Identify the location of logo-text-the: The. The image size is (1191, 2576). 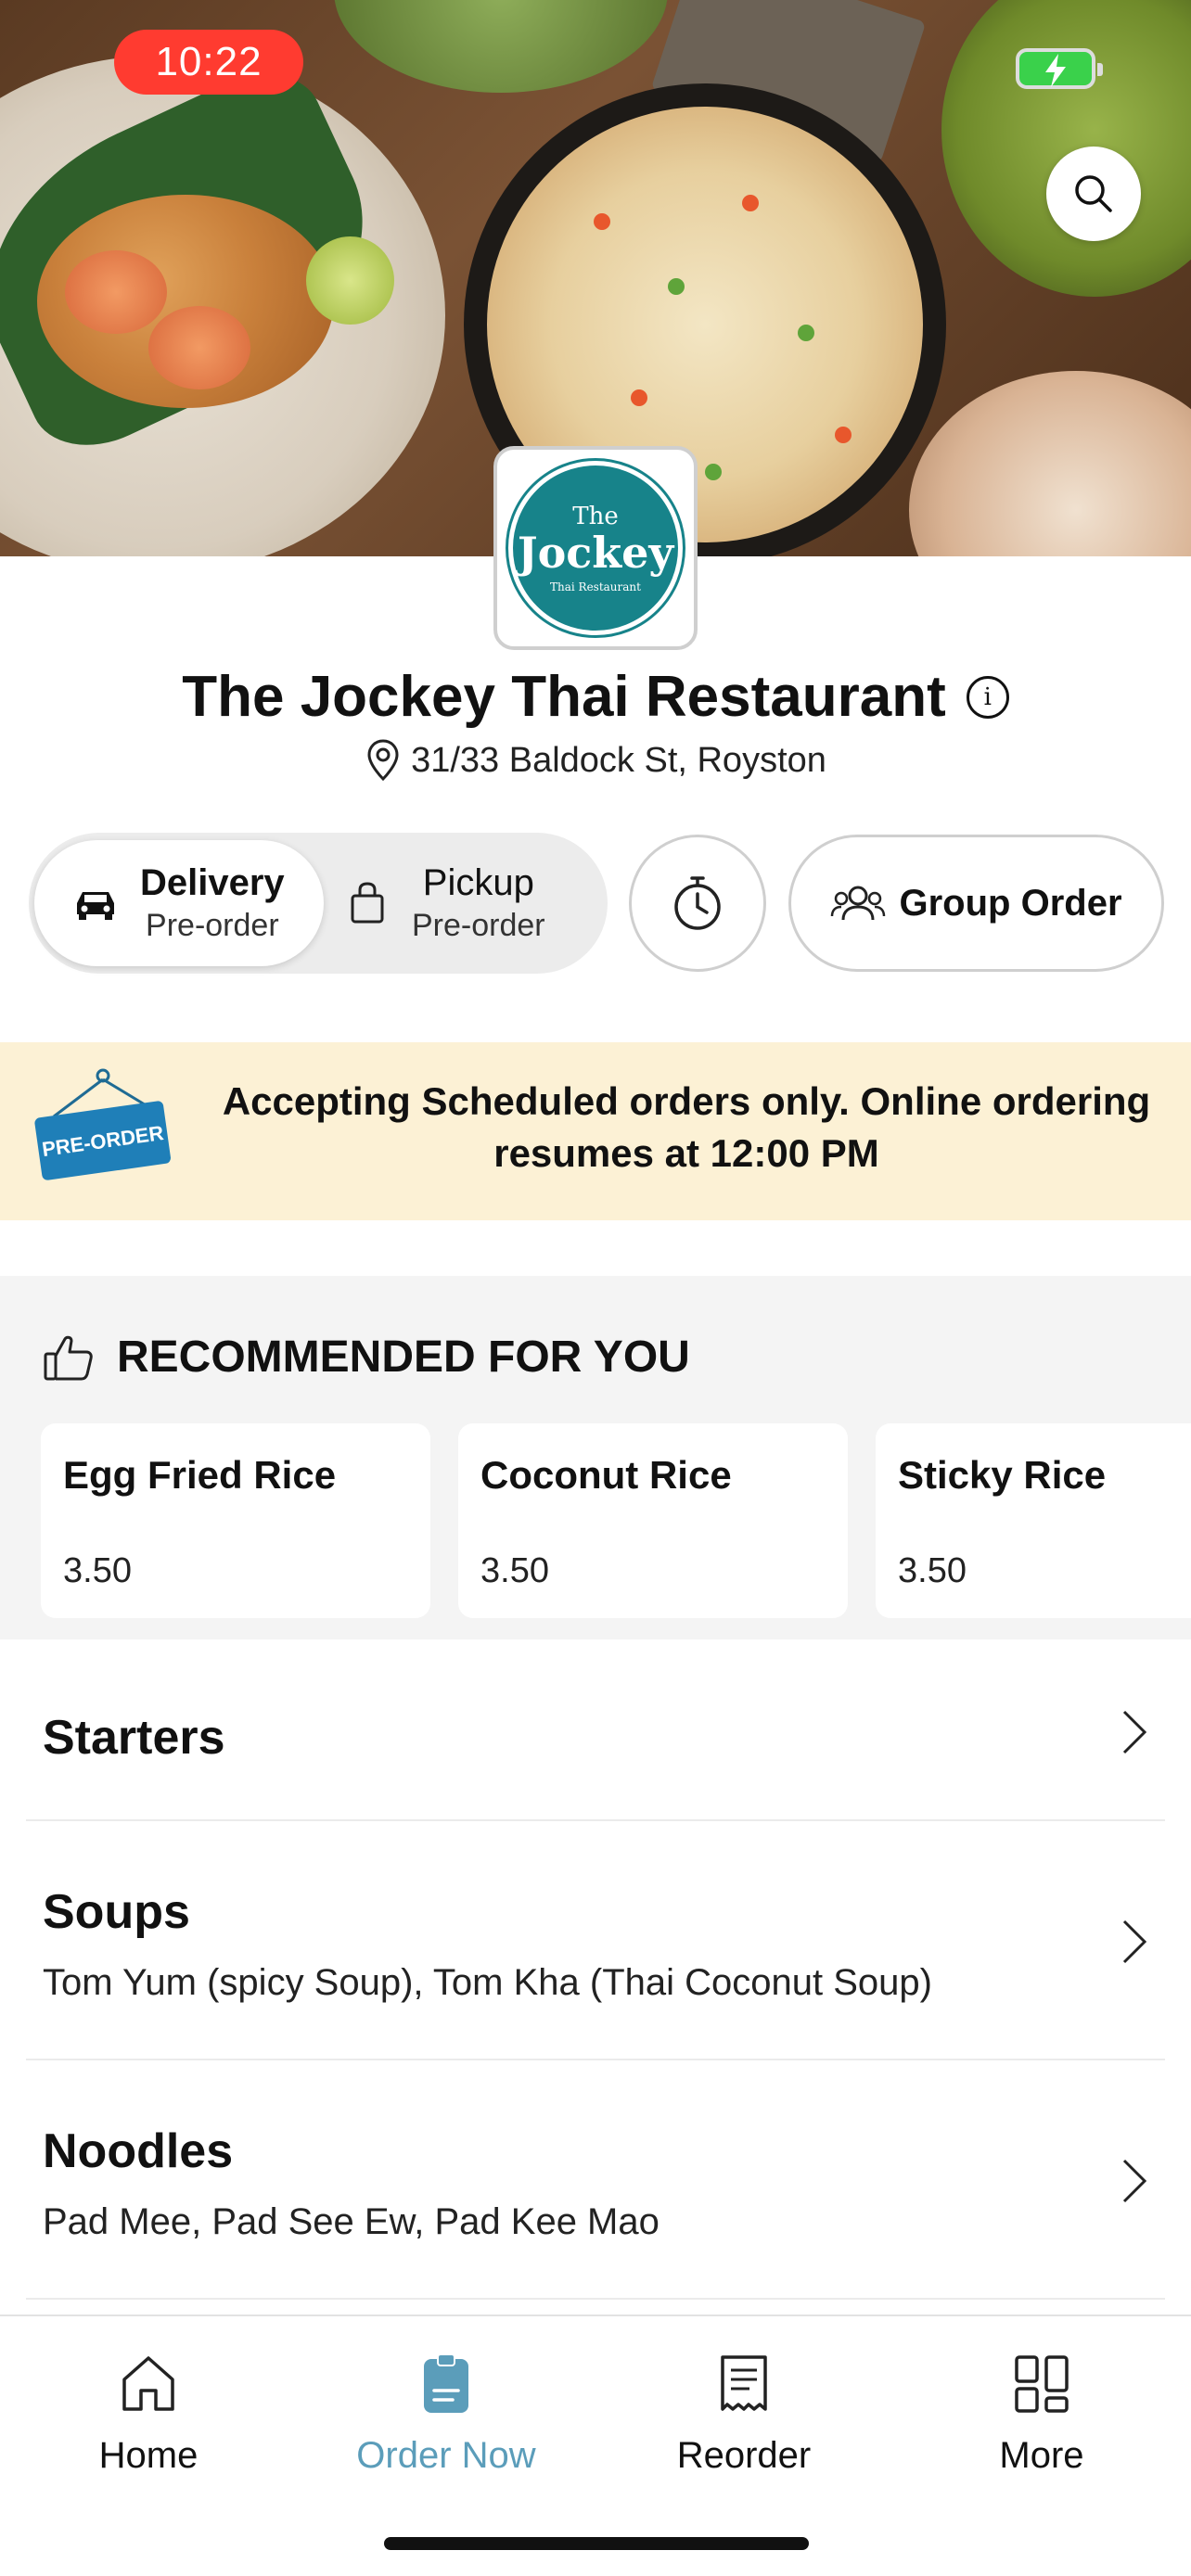
(595, 516).